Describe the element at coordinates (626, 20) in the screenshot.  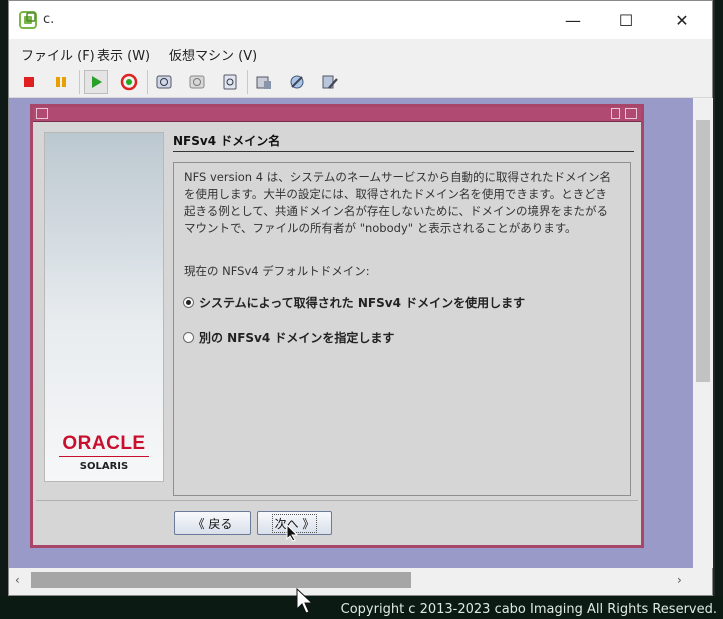
I see `maximize-button: ☐` at that location.